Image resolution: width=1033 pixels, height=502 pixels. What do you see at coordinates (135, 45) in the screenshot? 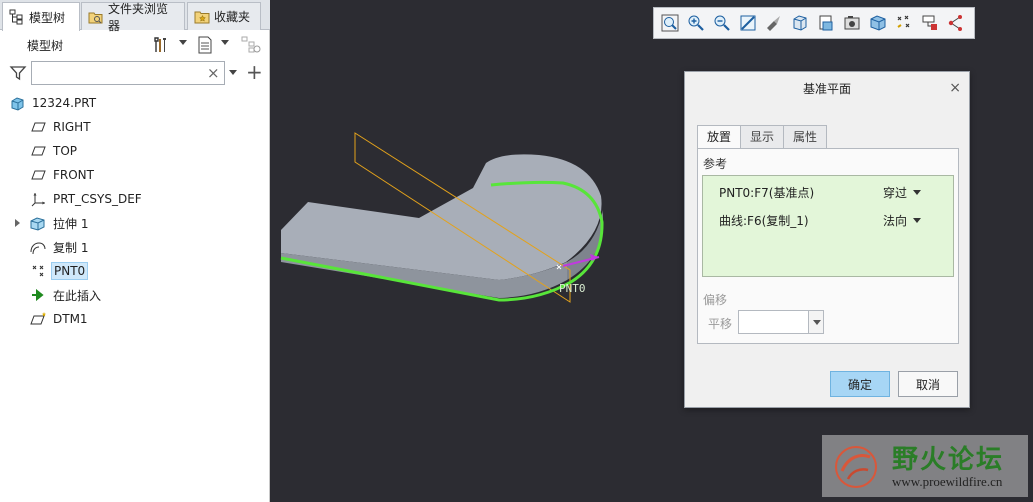
I see `tree-header: 模型树` at bounding box center [135, 45].